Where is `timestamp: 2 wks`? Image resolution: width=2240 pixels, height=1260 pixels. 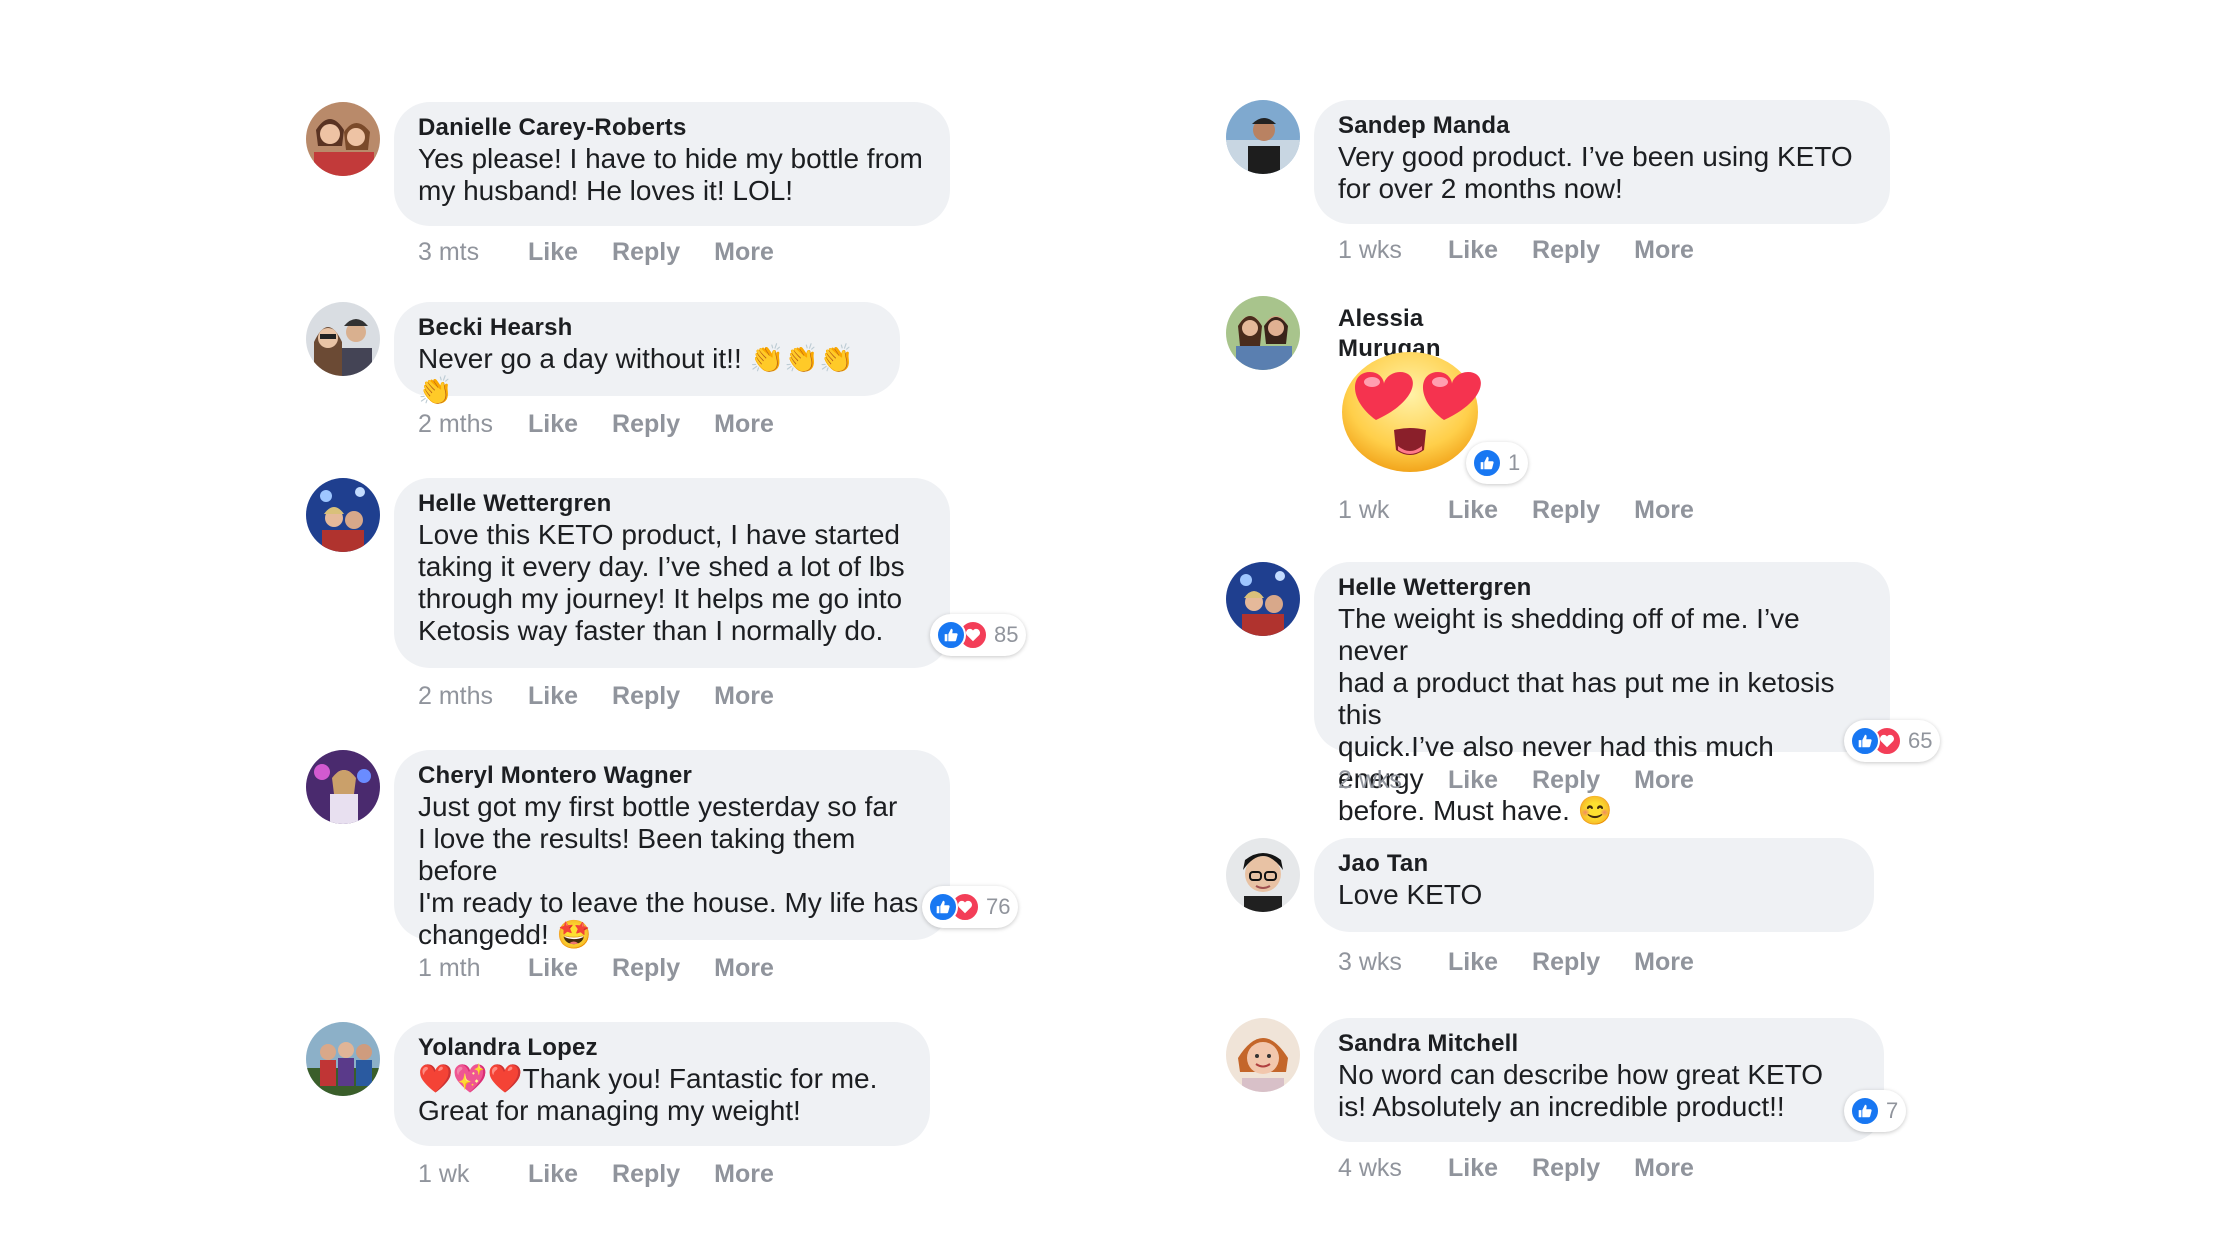
timestamp: 2 wks is located at coordinates (1393, 780).